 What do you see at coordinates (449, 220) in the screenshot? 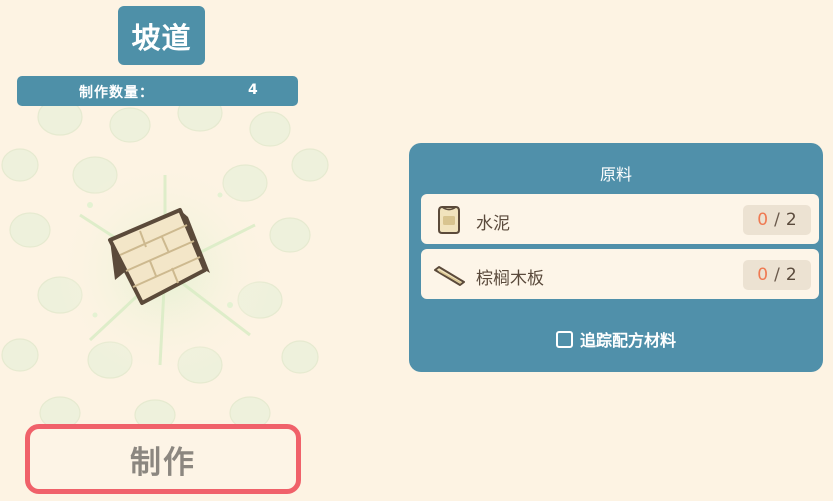
I see `cement-bag-icon` at bounding box center [449, 220].